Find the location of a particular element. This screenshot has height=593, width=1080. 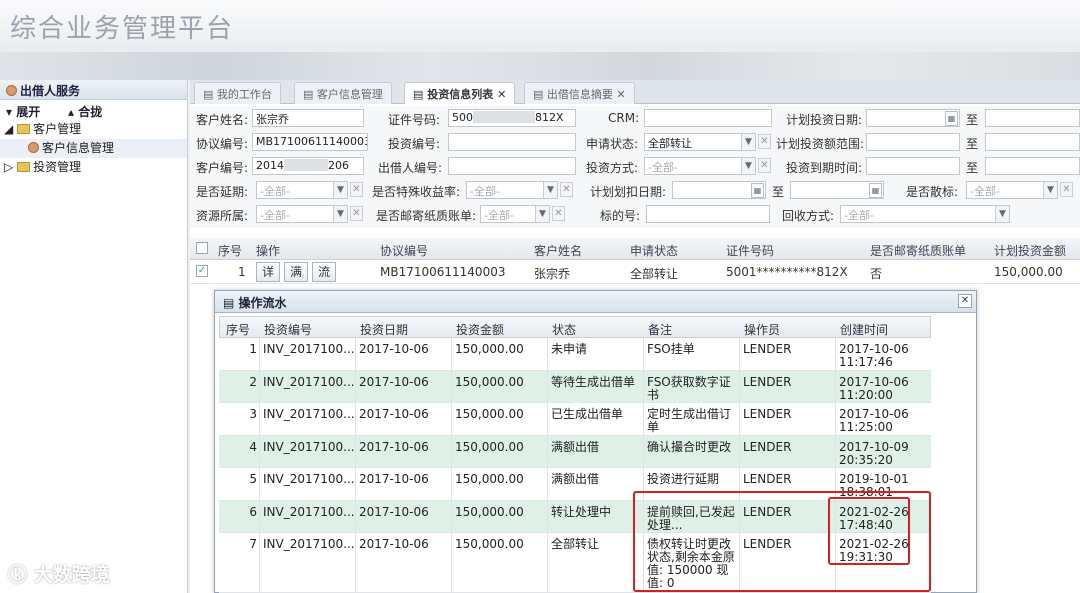

scattered-select: -全部- ▼ is located at coordinates (1012, 190).